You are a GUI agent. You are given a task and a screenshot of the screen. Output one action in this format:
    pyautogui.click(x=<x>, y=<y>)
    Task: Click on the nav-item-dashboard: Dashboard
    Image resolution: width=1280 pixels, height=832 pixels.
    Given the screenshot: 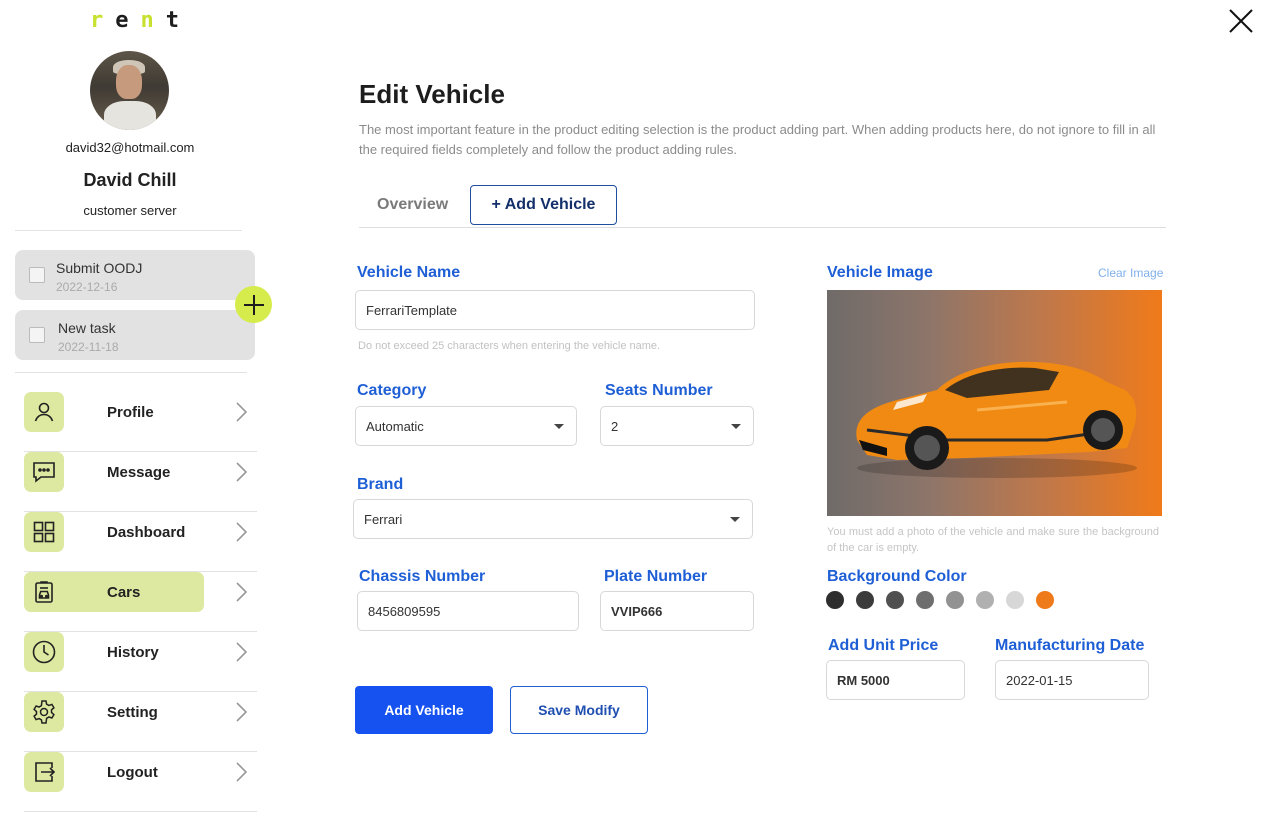 What is the action you would take?
    pyautogui.click(x=140, y=542)
    